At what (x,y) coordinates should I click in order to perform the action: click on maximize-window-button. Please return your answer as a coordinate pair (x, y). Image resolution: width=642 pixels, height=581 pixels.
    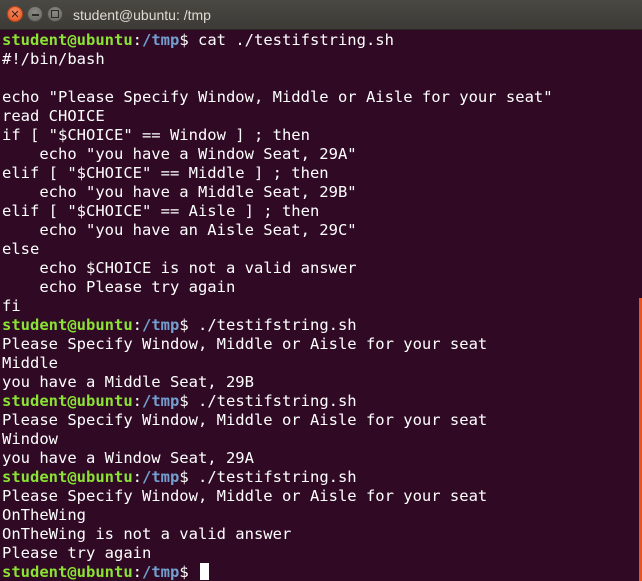
    Looking at the image, I should click on (55, 14).